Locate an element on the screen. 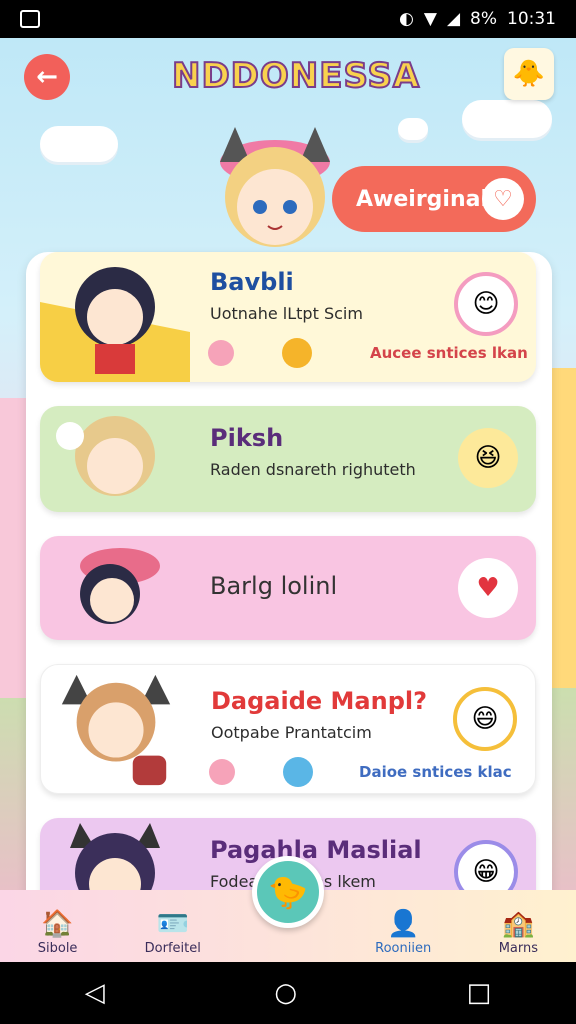 The width and height of the screenshot is (576, 1024). nav-label: Marns is located at coordinates (518, 948).